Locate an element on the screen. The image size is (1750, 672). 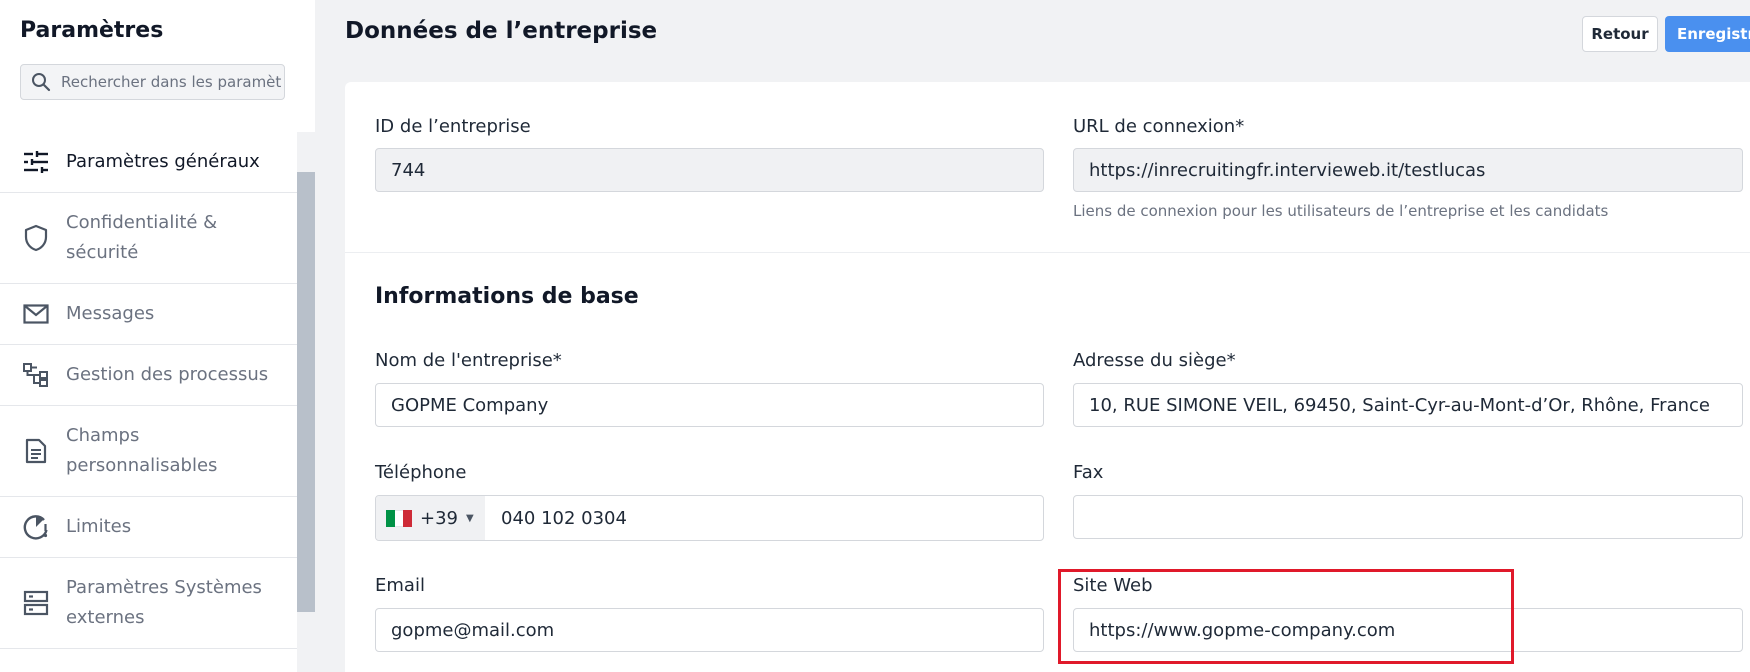
sidebar-item-messages: Messages is located at coordinates (148, 314).